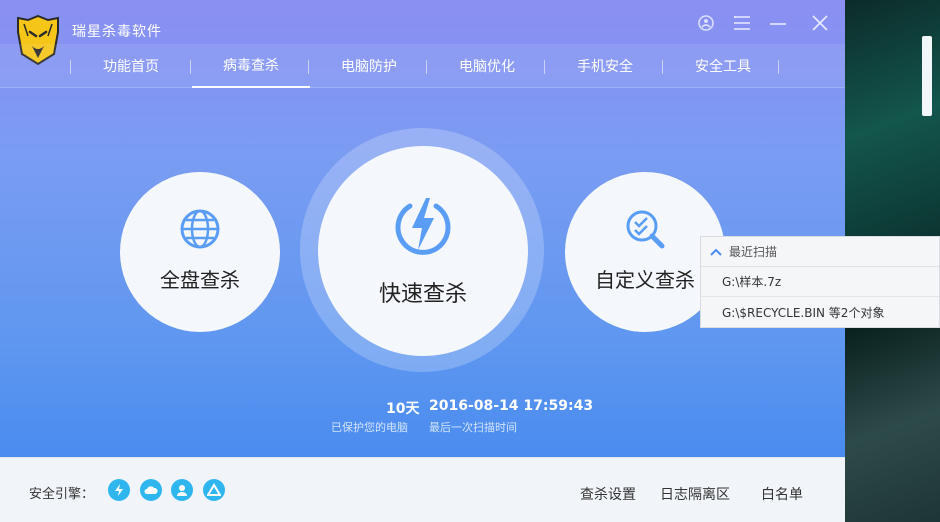 The width and height of the screenshot is (940, 522). I want to click on close-icon, so click(820, 23).